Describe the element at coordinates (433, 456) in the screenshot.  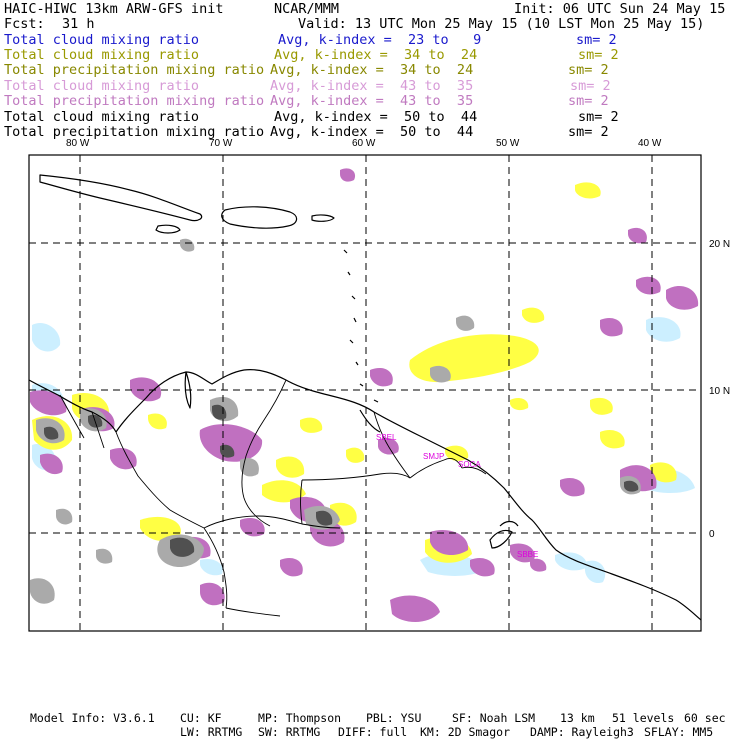
I see `station-smjp: SMJP` at that location.